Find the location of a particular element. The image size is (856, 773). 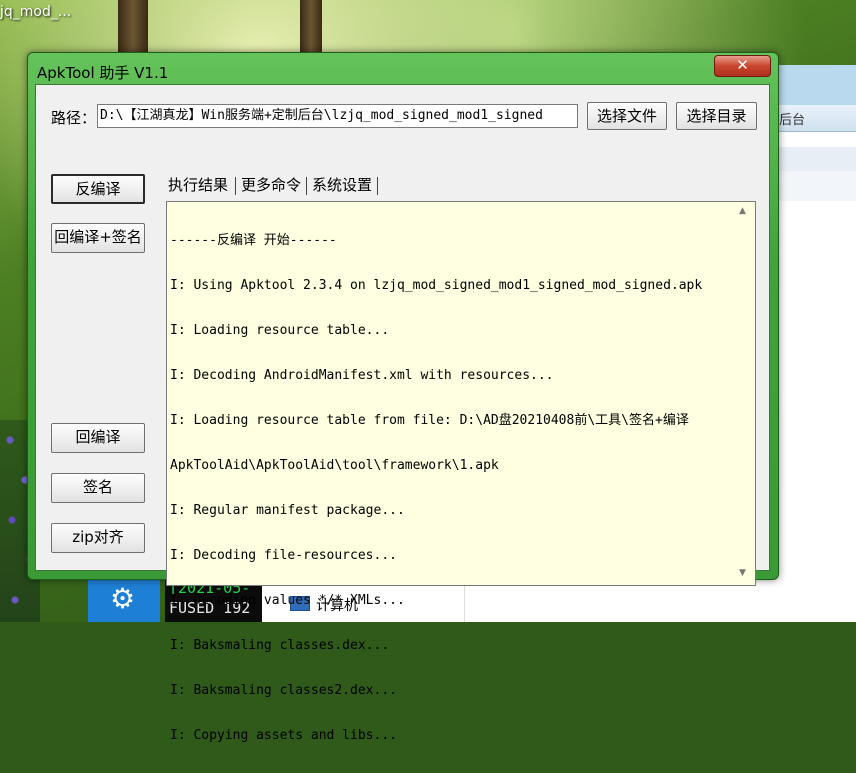

tab-results: 执行结果 is located at coordinates (198, 186).